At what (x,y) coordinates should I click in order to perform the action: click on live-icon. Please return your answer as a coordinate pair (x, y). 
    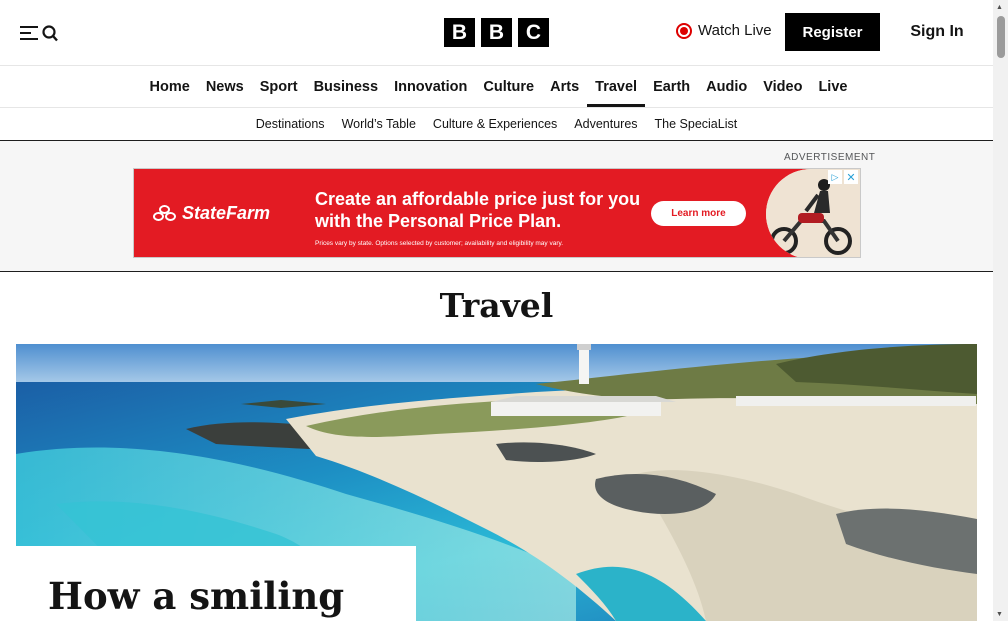
    Looking at the image, I should click on (684, 30).